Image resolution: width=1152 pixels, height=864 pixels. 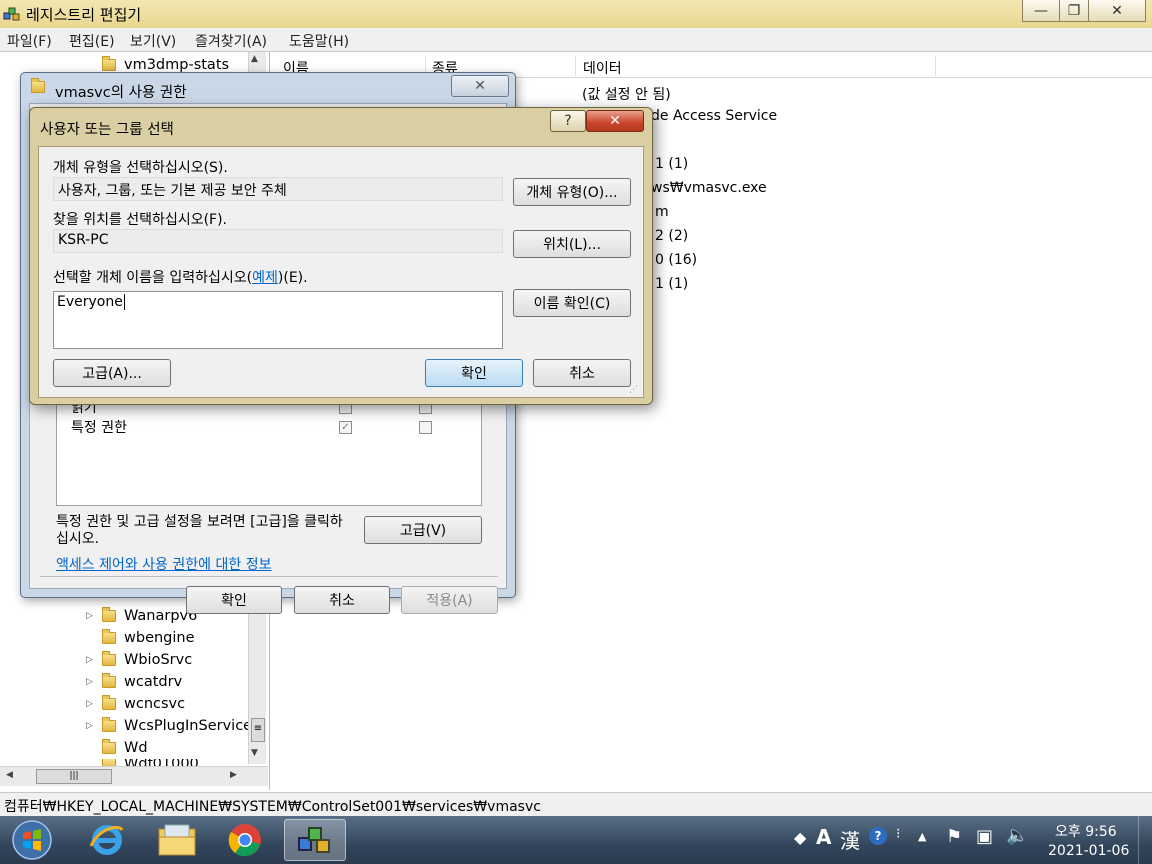 What do you see at coordinates (1017, 835) in the screenshot?
I see `volume-icon: 🔈` at bounding box center [1017, 835].